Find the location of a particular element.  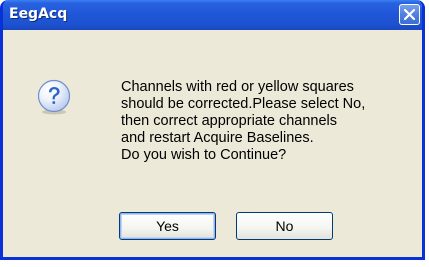

message-line: and restart Acquire Baselines. is located at coordinates (217, 138).